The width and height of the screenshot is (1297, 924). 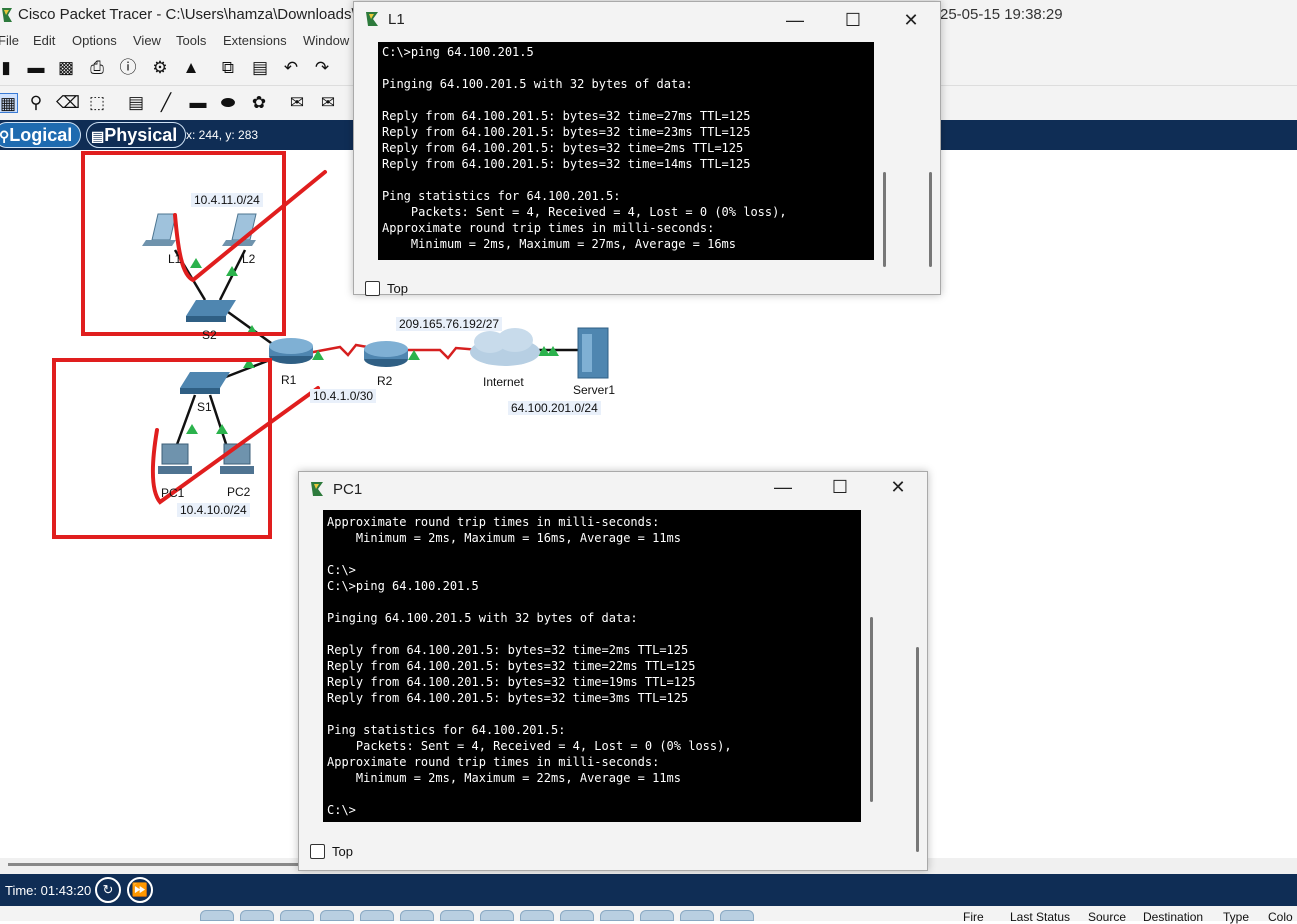 What do you see at coordinates (160, 68) in the screenshot?
I see `network-wizard-icon: ⚙` at bounding box center [160, 68].